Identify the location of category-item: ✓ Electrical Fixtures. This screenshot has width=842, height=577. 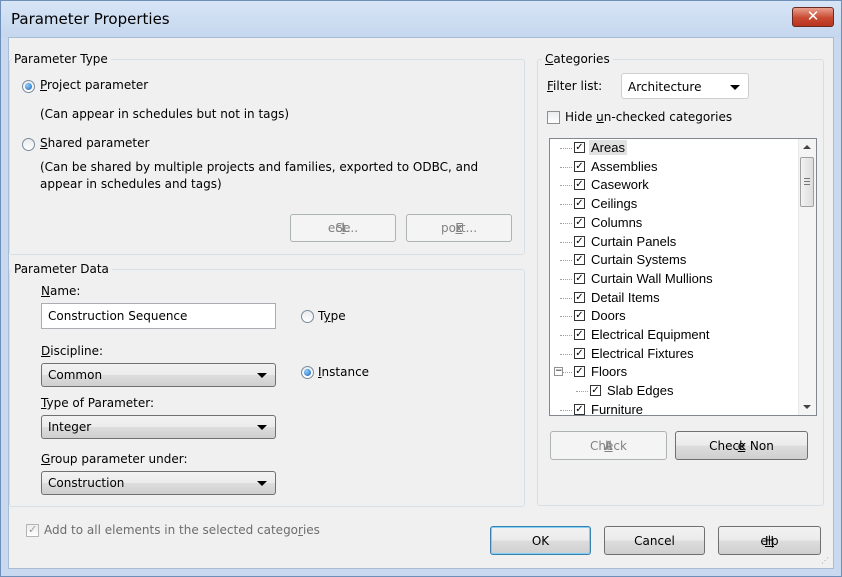
(670, 355).